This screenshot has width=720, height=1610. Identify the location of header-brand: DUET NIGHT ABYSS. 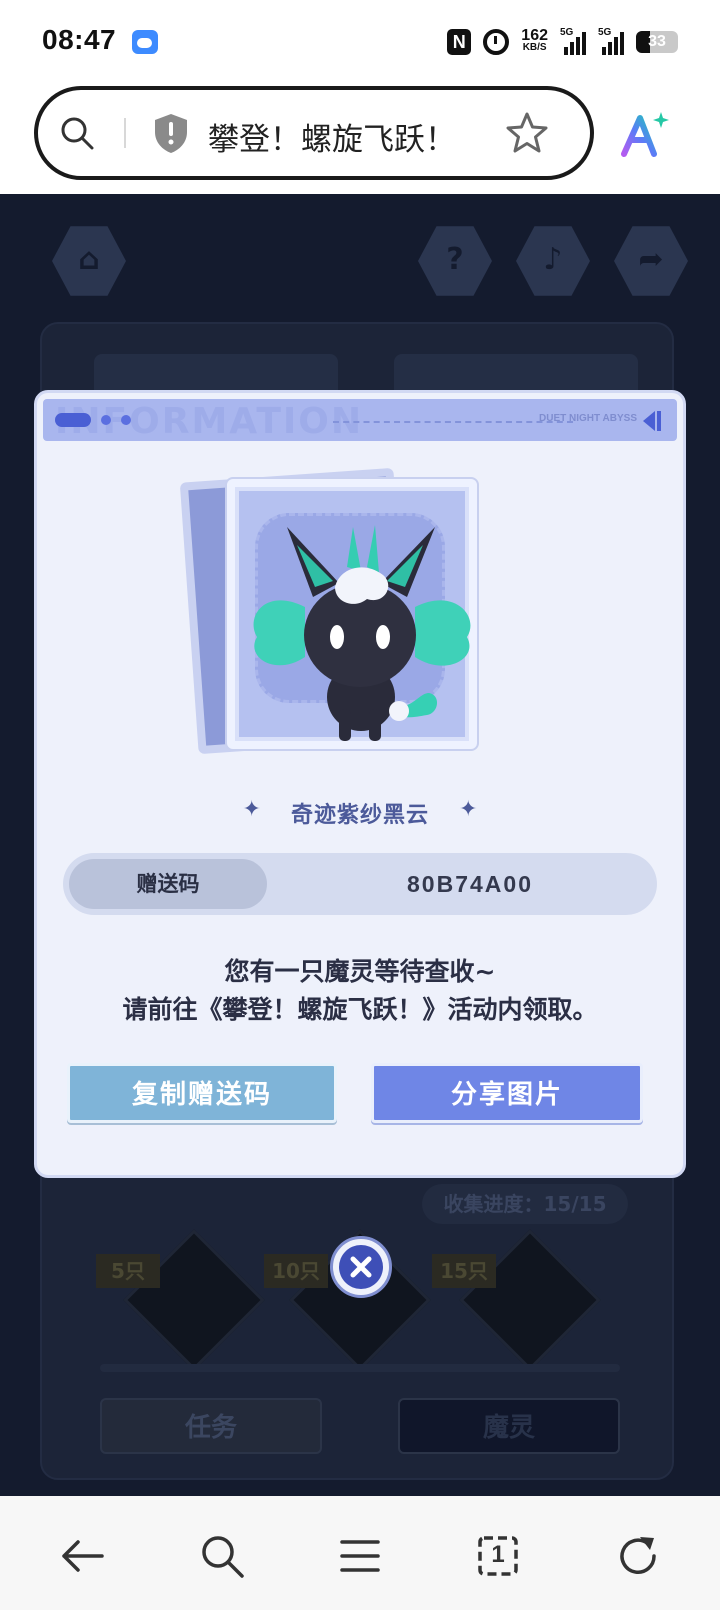
(588, 418).